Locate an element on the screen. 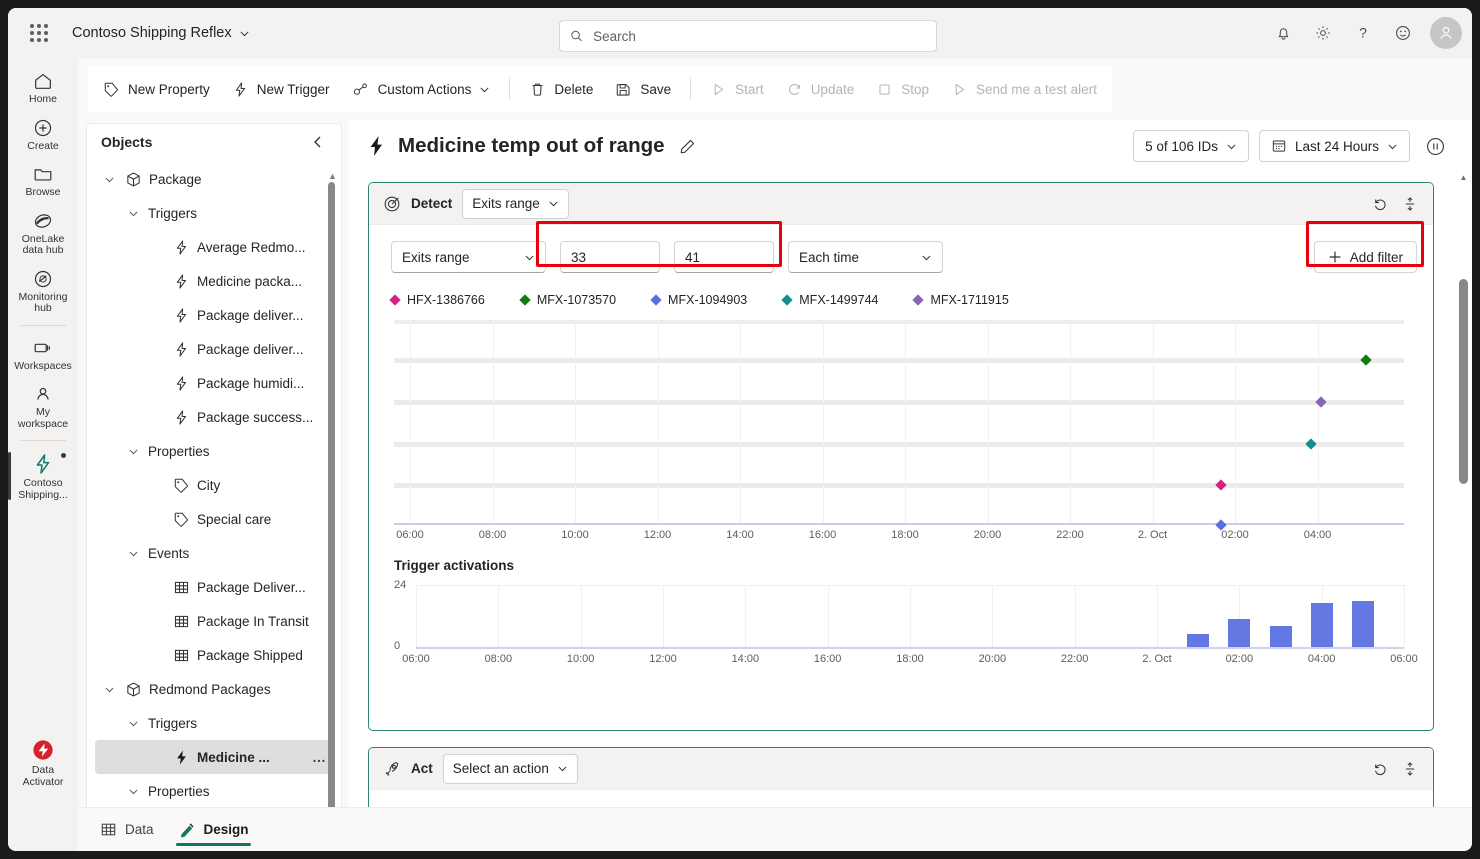 This screenshot has width=1480, height=859. legend-item: MFX-1073570 is located at coordinates (567, 300).